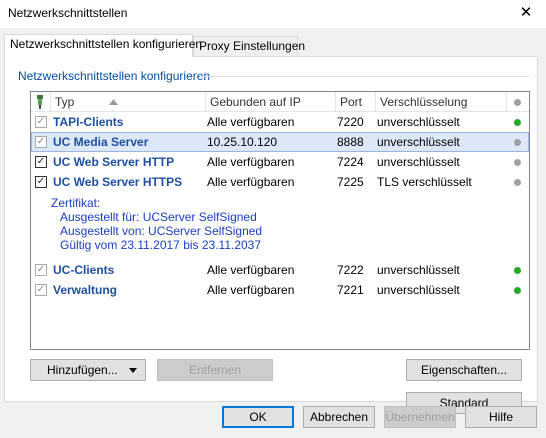  I want to click on sort-ascending-icon, so click(113, 102).